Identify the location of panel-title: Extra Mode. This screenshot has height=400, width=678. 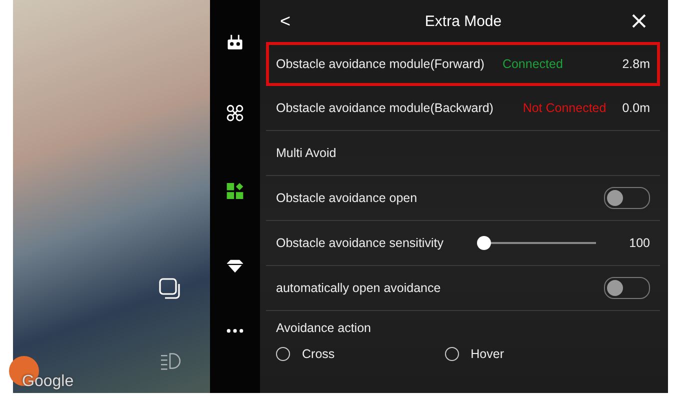
(463, 21).